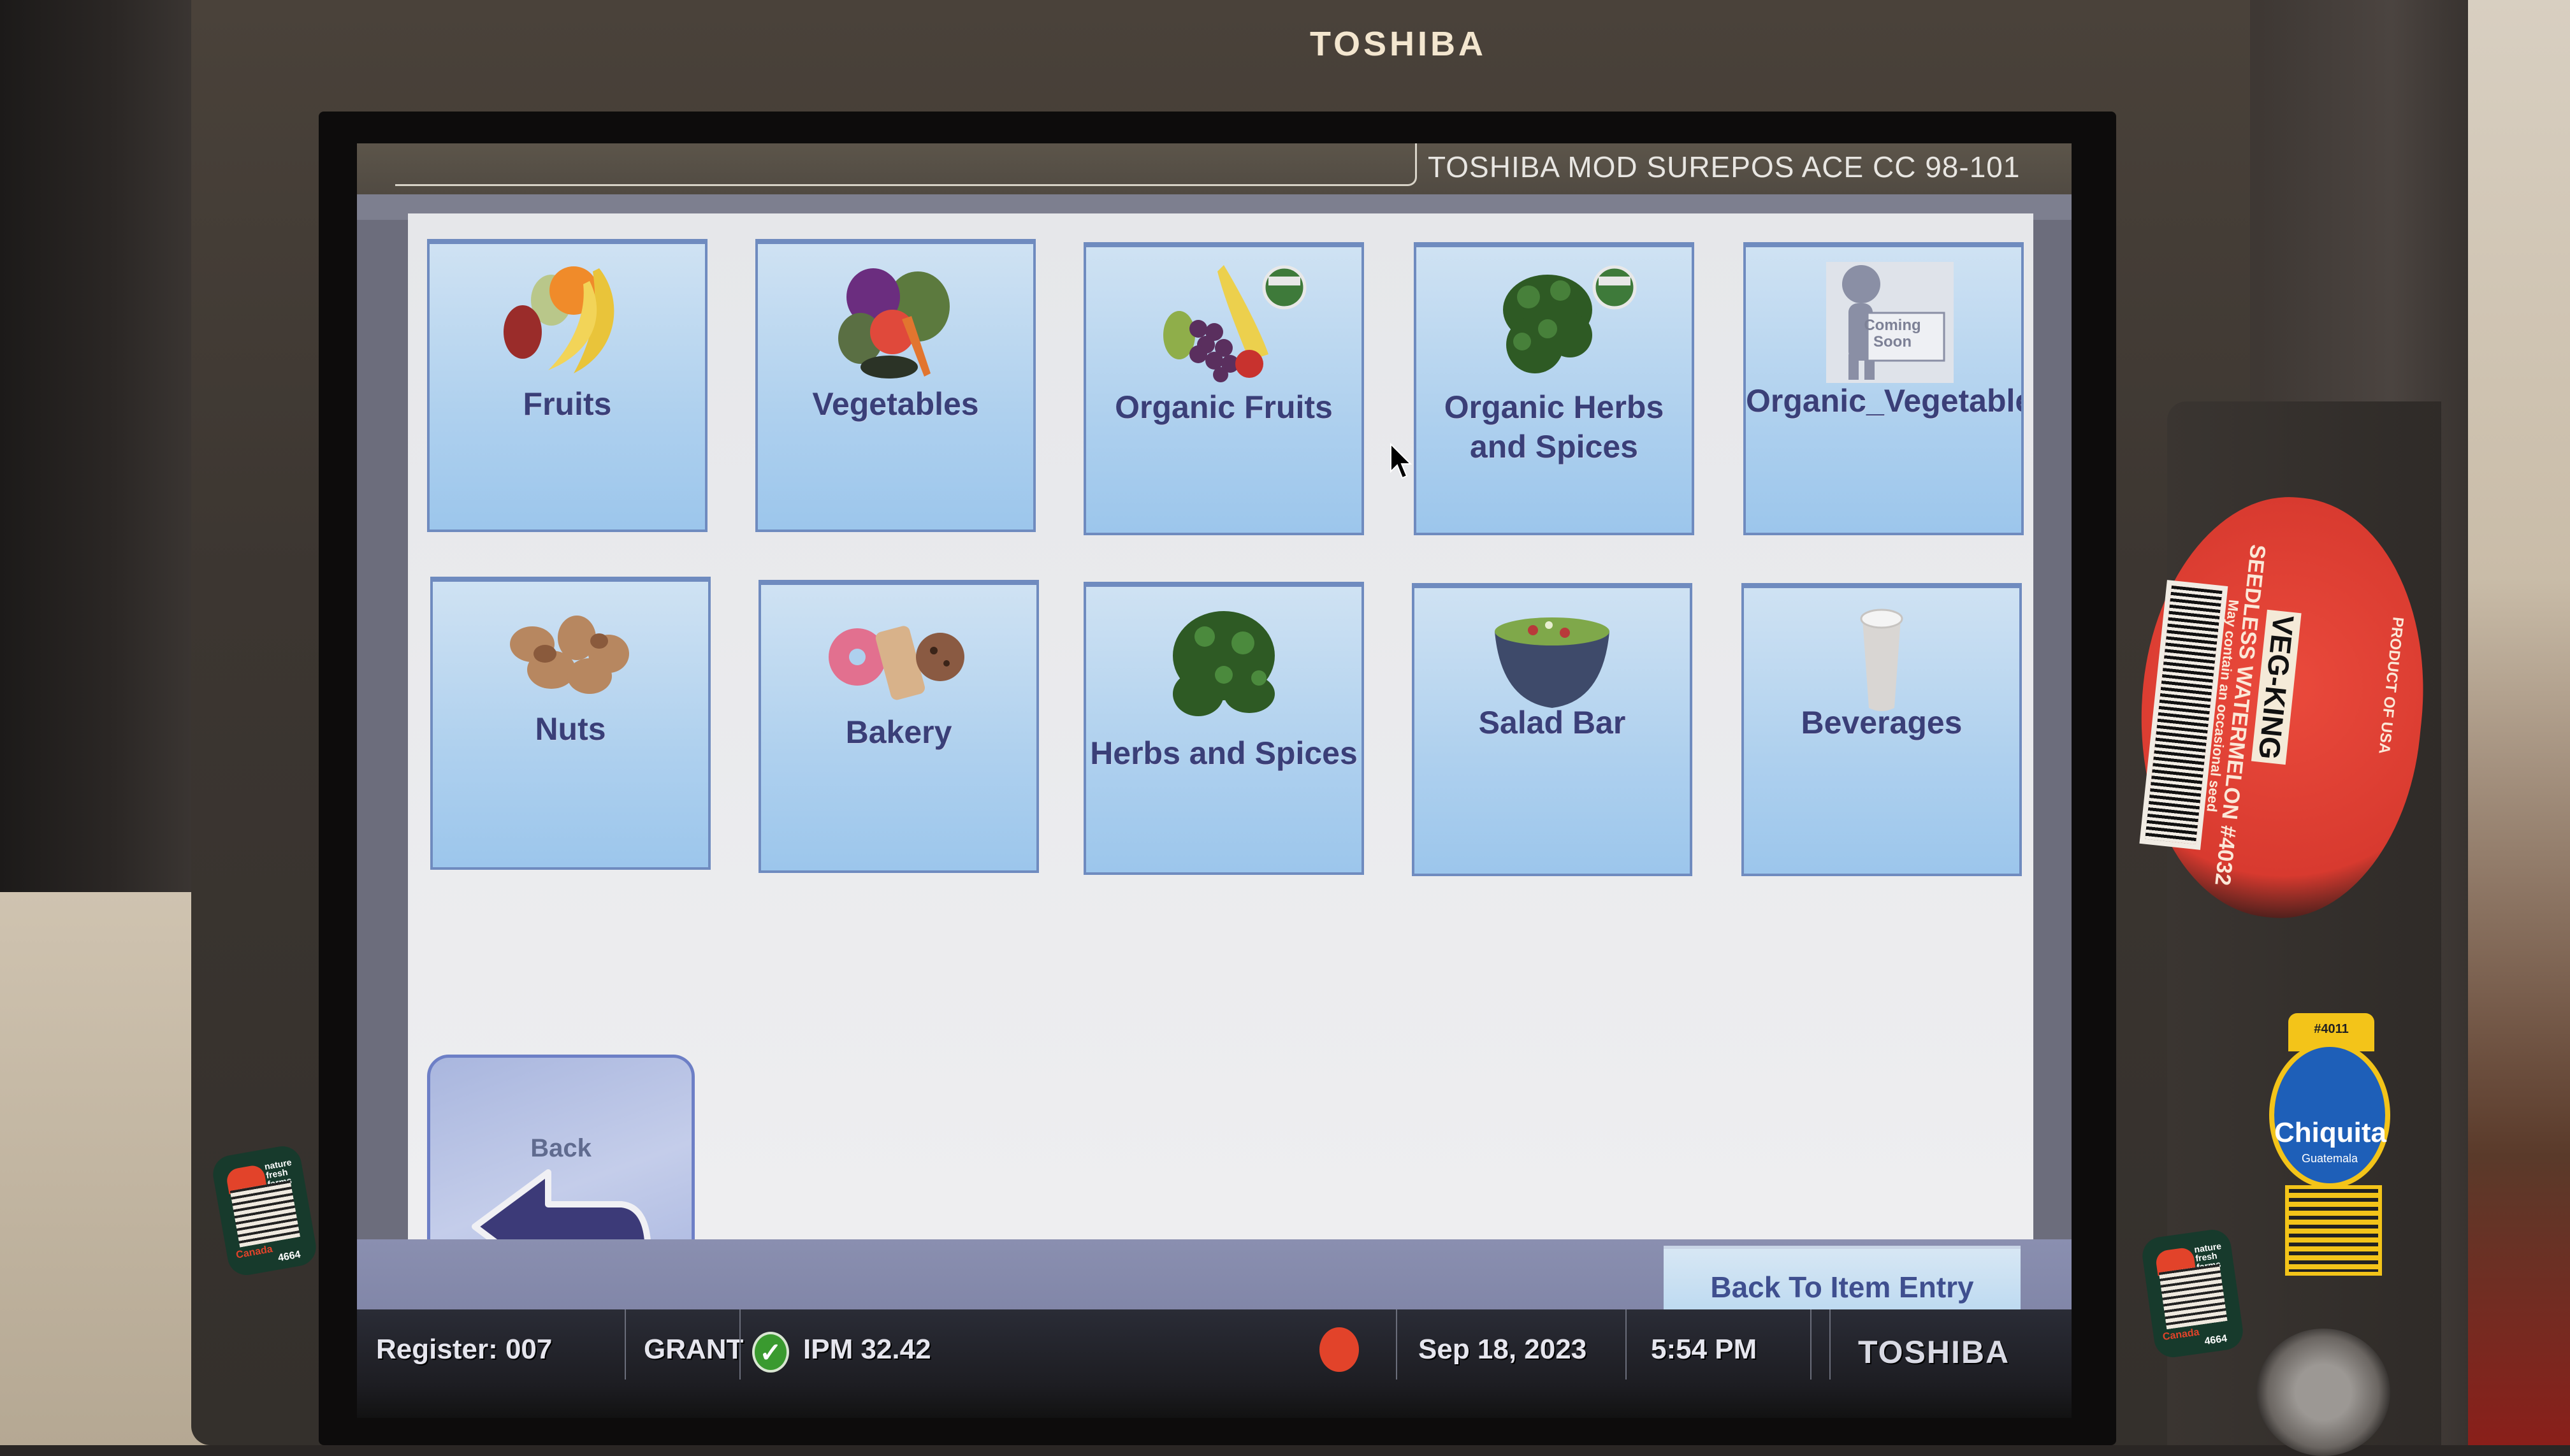 The height and width of the screenshot is (1456, 2570). I want to click on category-nuts: Nuts, so click(570, 723).